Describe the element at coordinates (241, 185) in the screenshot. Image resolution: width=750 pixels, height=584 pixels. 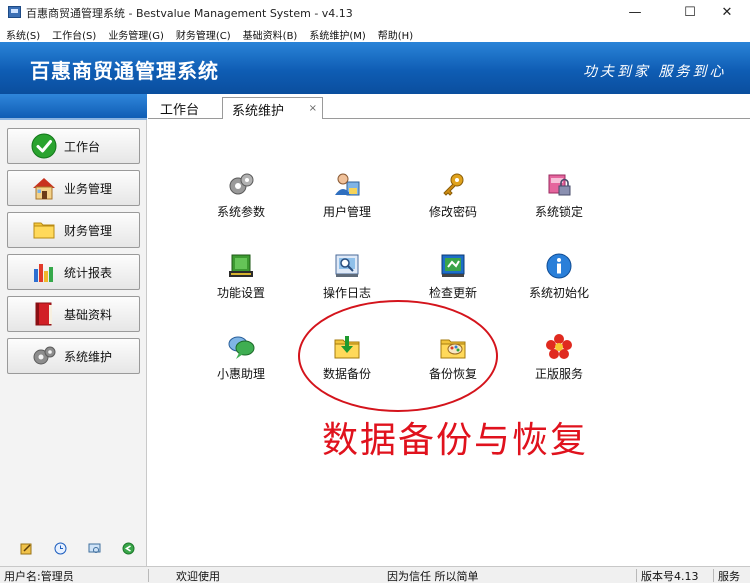
I see `gears-icon` at that location.